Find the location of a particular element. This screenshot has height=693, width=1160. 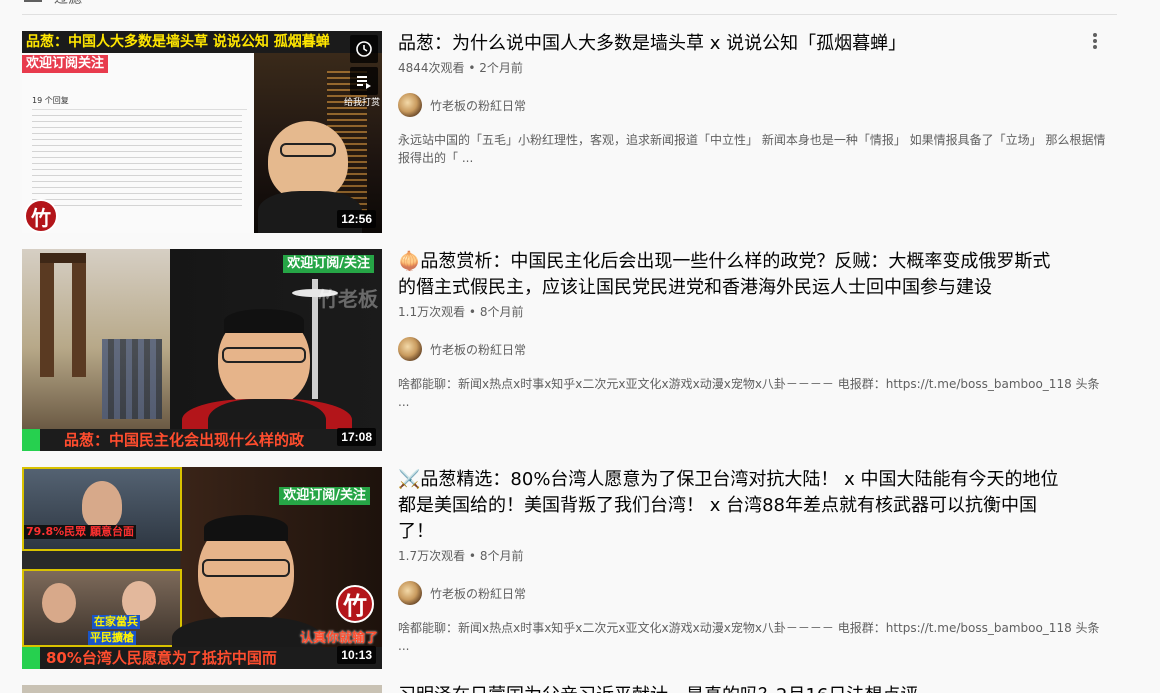

video-title: 品葱：为什么说中国人大多数是墙头草 x 说说公知「孤烟暮蝉」 is located at coordinates (733, 44).